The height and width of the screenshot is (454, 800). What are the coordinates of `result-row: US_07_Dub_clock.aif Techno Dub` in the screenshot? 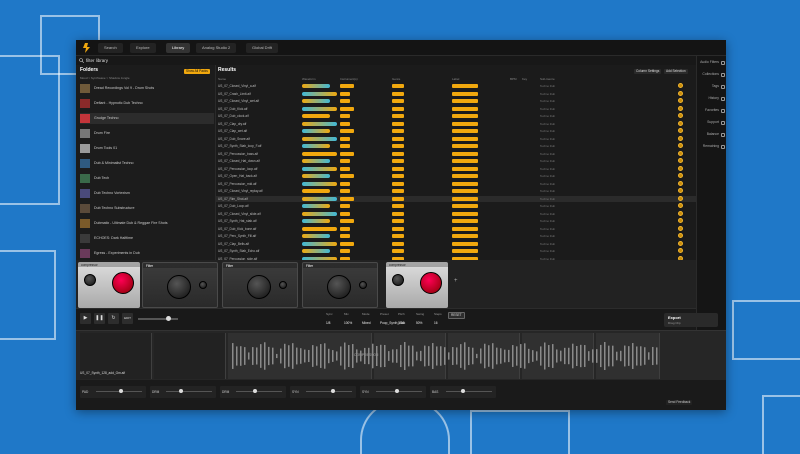 It's located at (456, 116).